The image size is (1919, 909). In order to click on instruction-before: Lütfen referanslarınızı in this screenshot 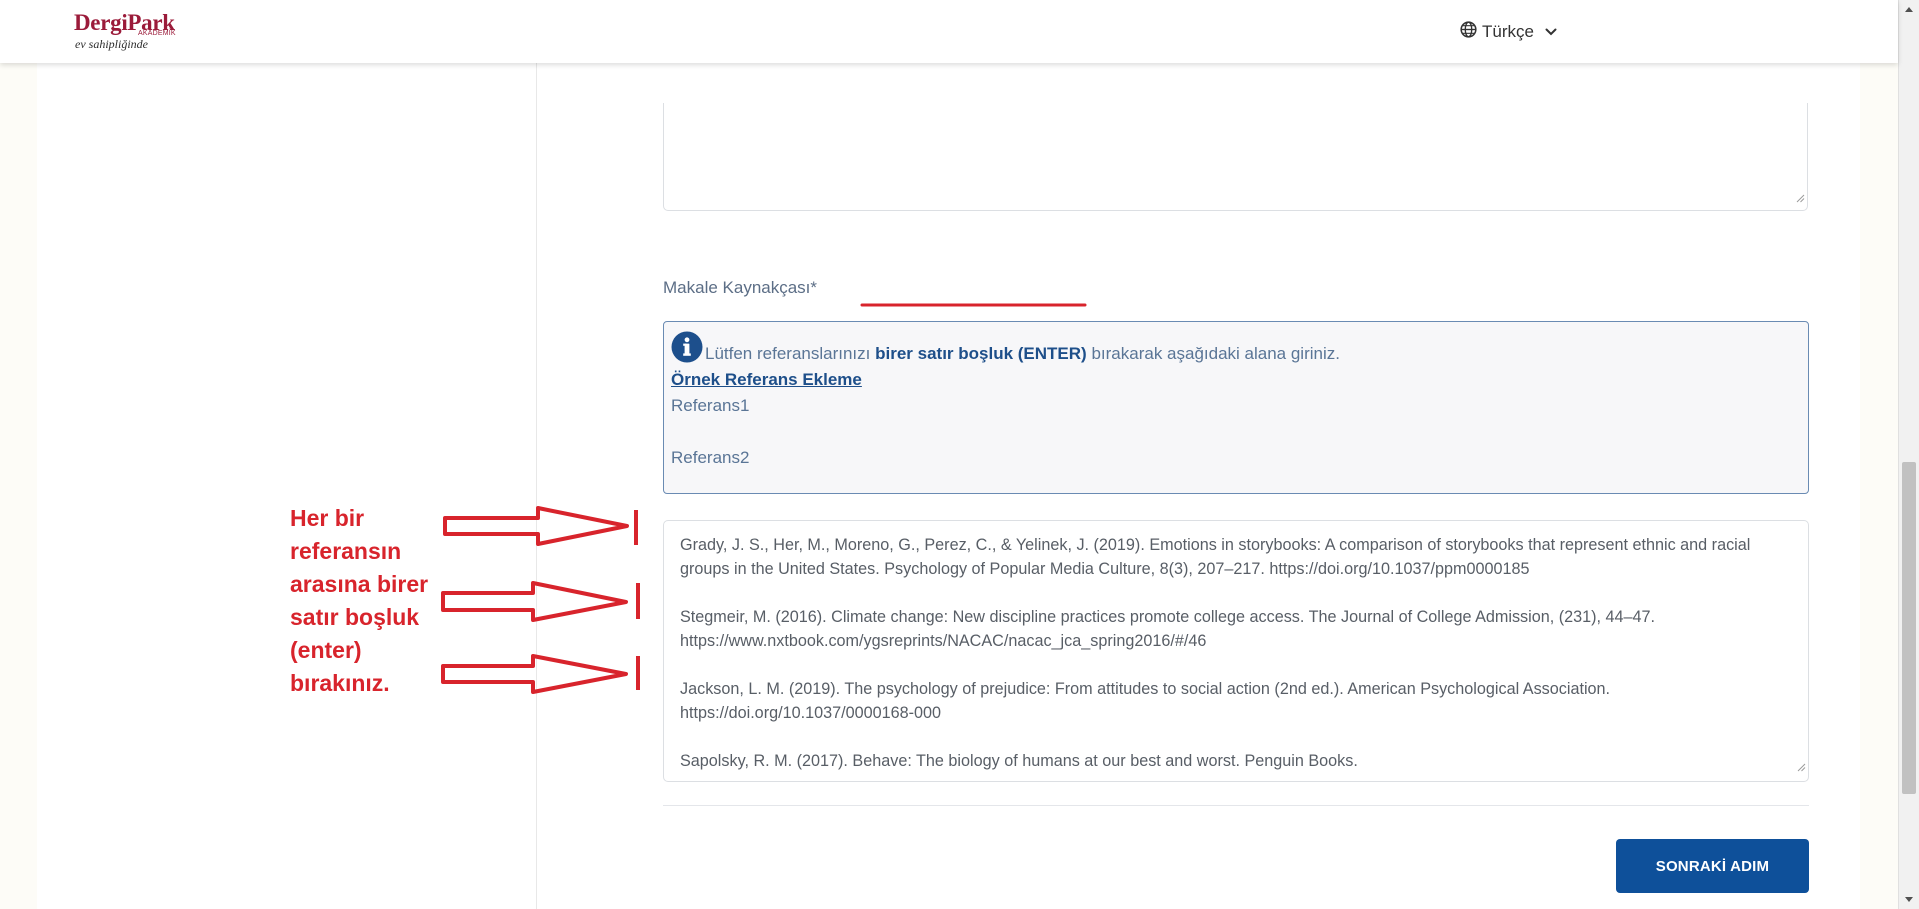, I will do `click(788, 353)`.